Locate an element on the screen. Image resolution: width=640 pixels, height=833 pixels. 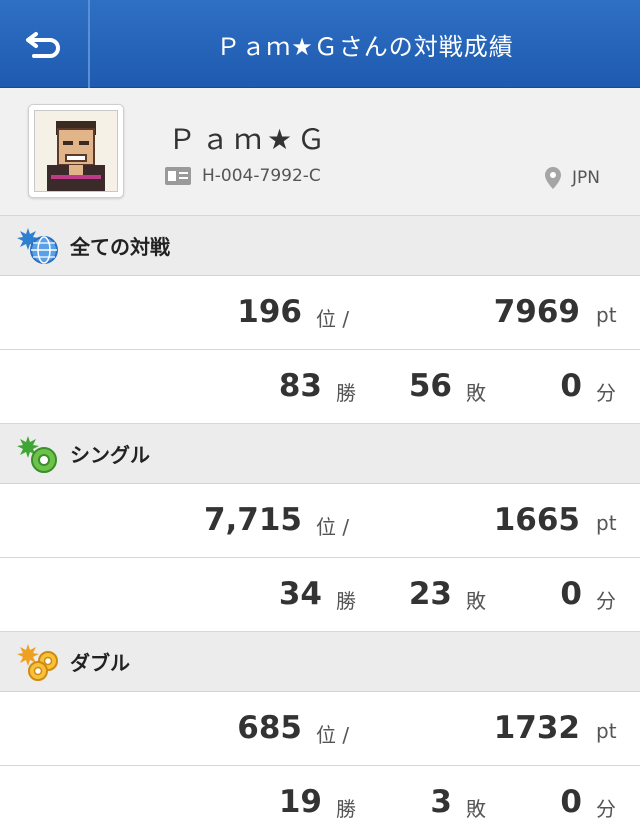
page-title: Ｐａｍ★Ｇさんの対戦成績 is located at coordinates (365, 46).